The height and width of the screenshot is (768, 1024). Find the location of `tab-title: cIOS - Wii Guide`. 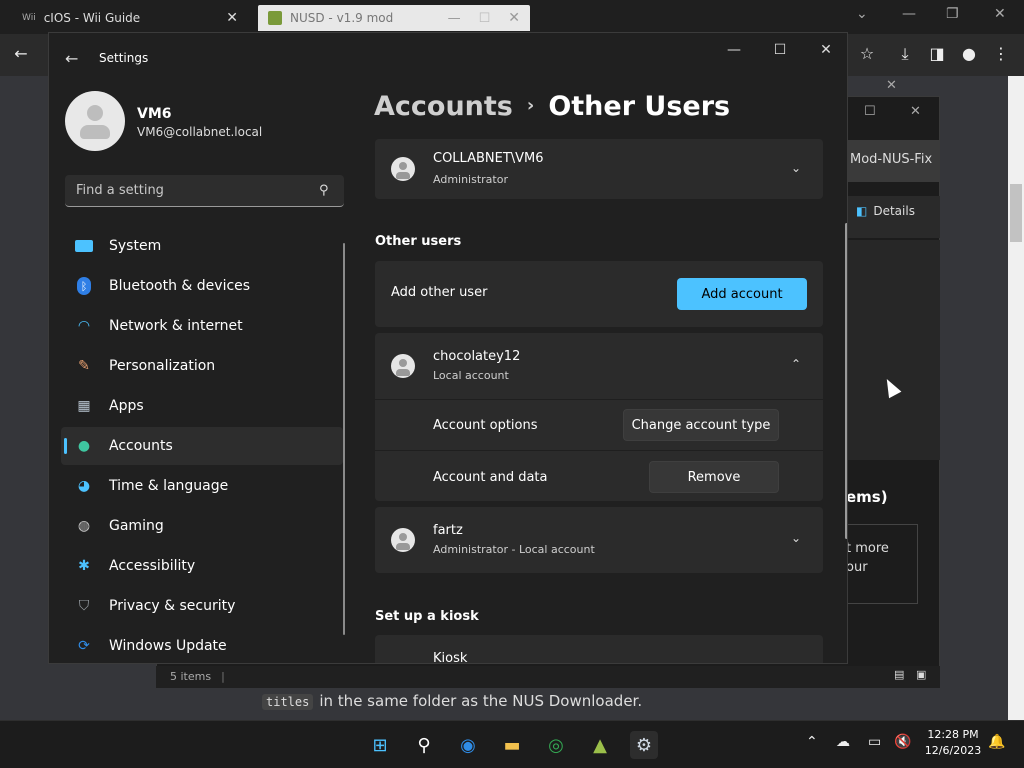

tab-title: cIOS - Wii Guide is located at coordinates (92, 18).